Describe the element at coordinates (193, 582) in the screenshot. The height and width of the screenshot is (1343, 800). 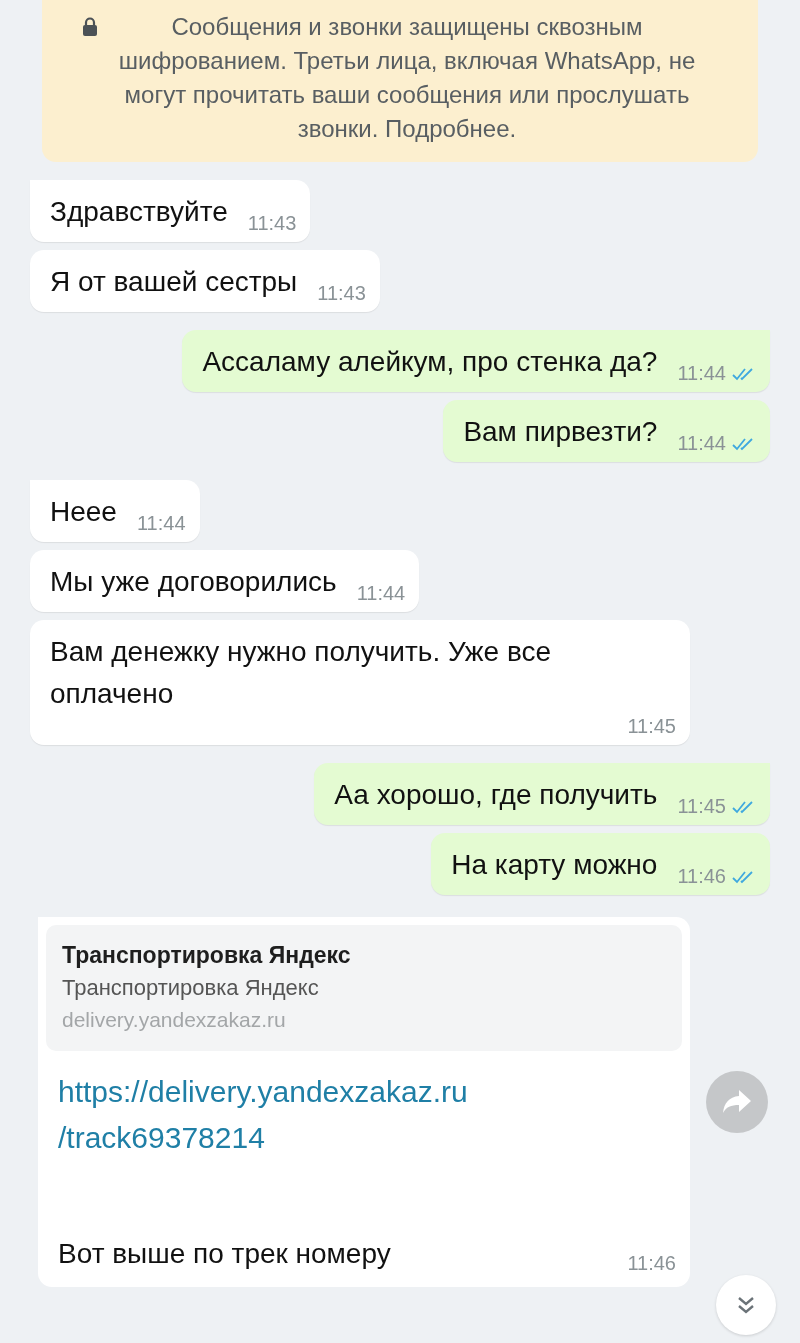
I see `message-text: Мы уже договорились` at that location.